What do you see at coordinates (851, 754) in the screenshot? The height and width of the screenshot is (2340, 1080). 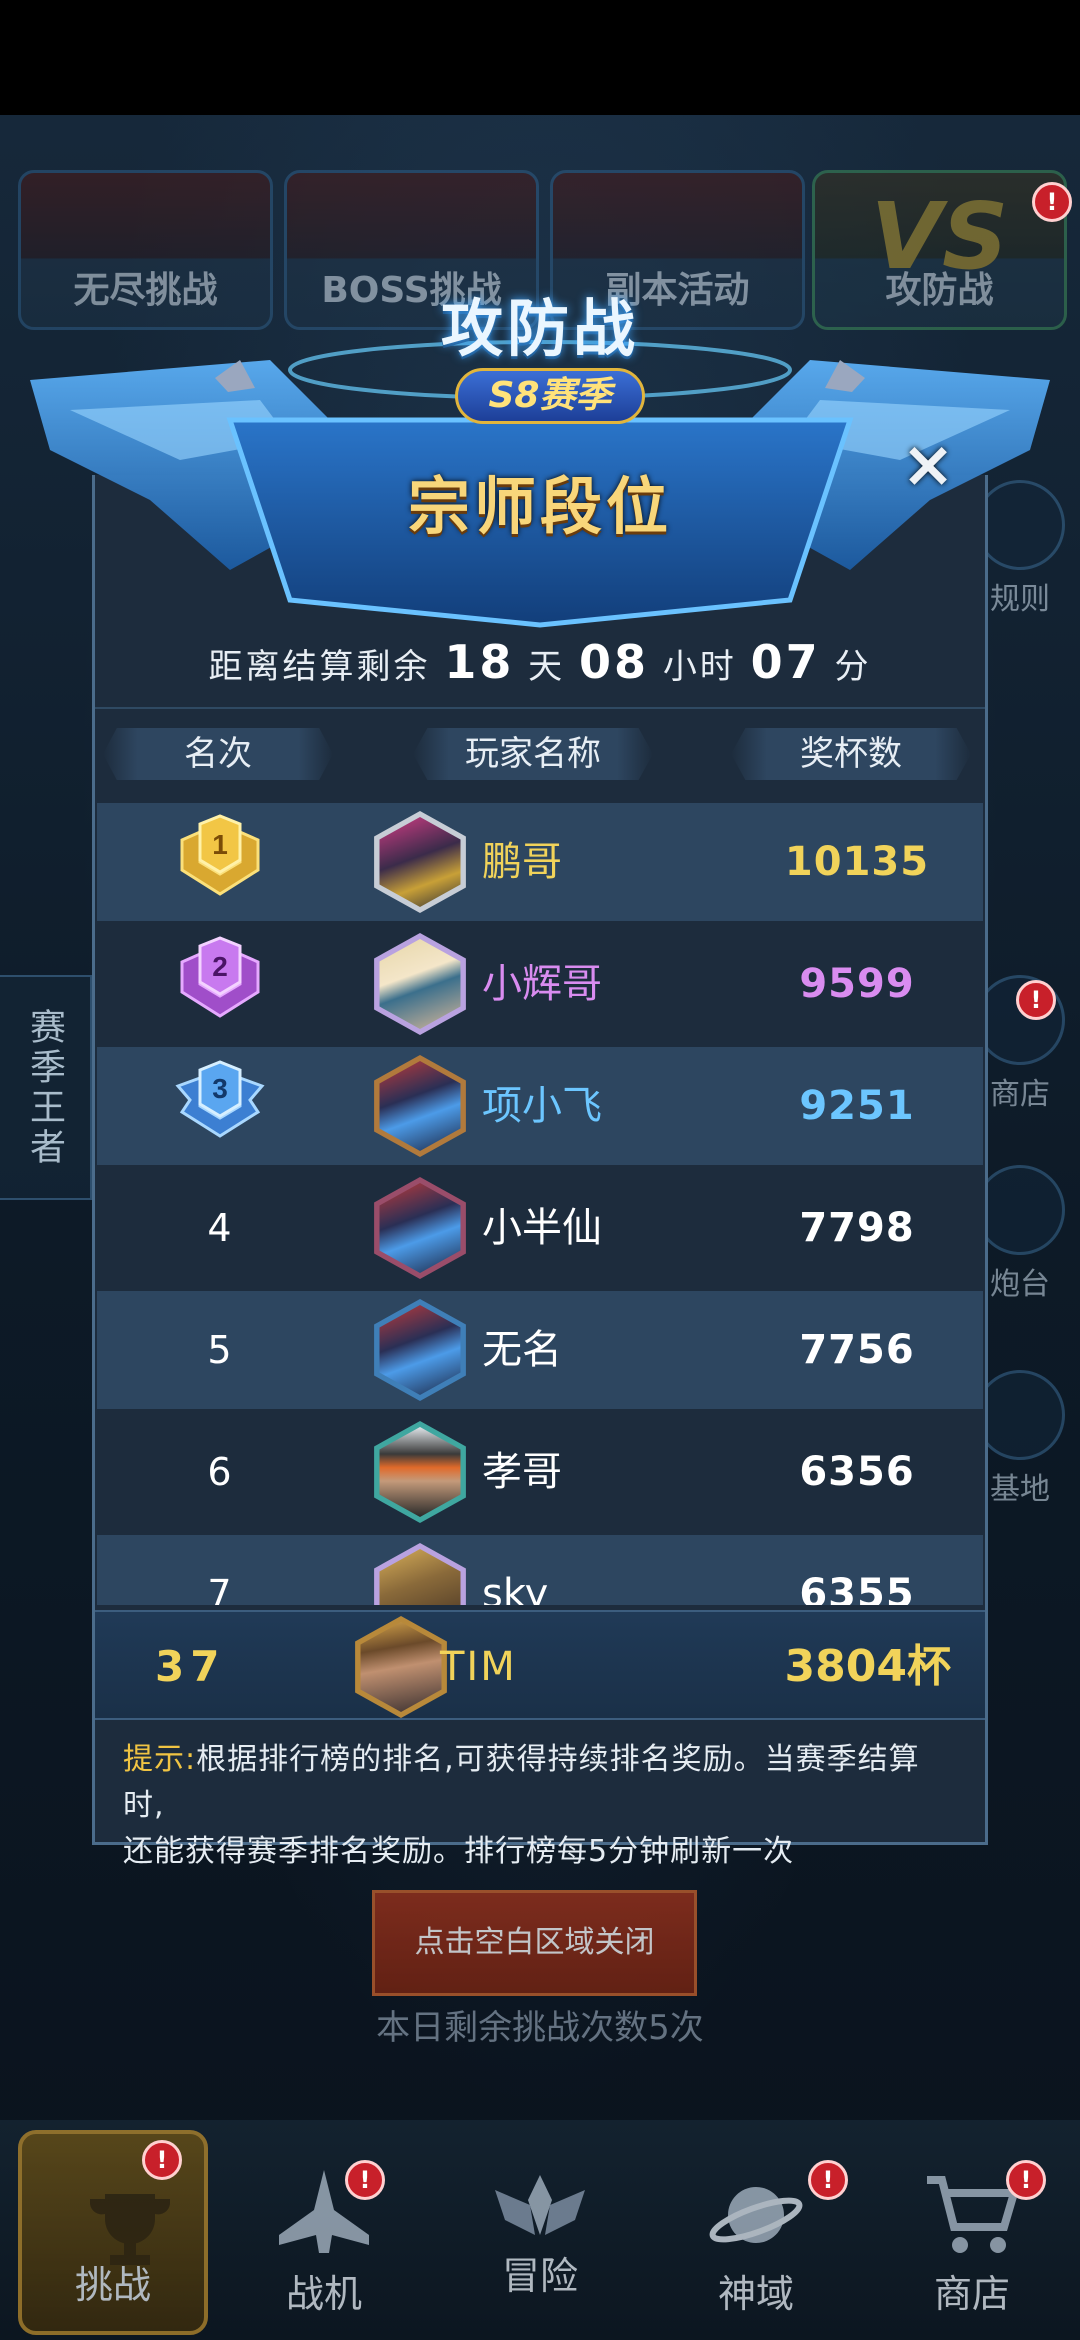 I see `column-header-trophies: 奖杯数` at bounding box center [851, 754].